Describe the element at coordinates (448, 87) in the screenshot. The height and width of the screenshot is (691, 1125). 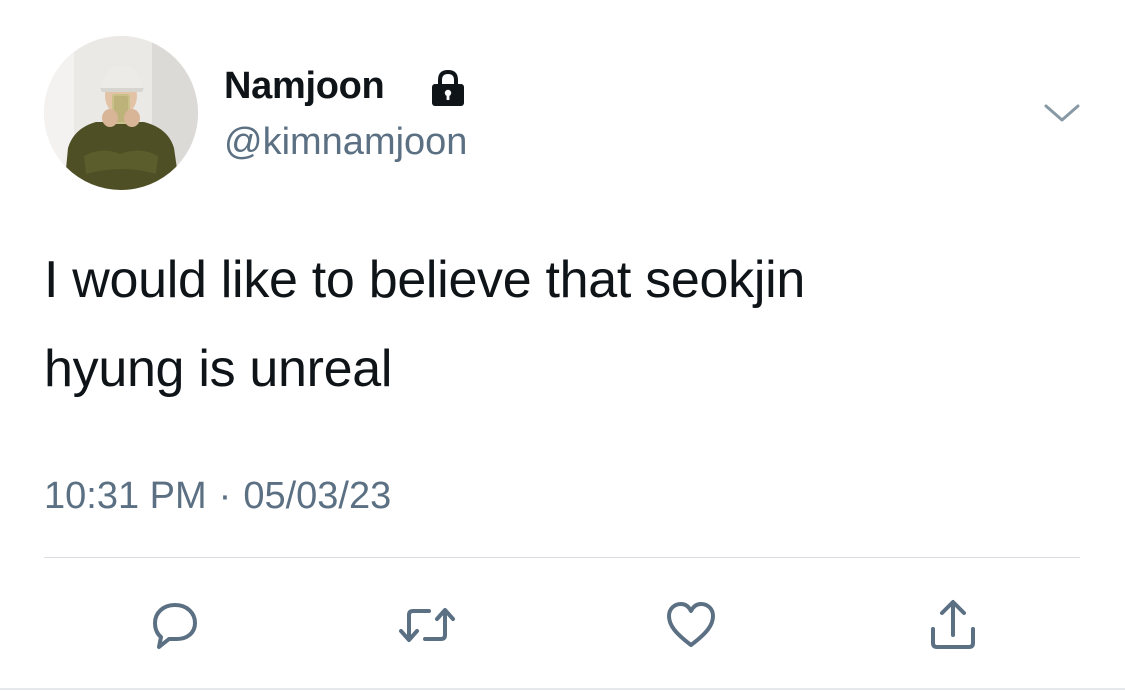
I see `lock-icon` at that location.